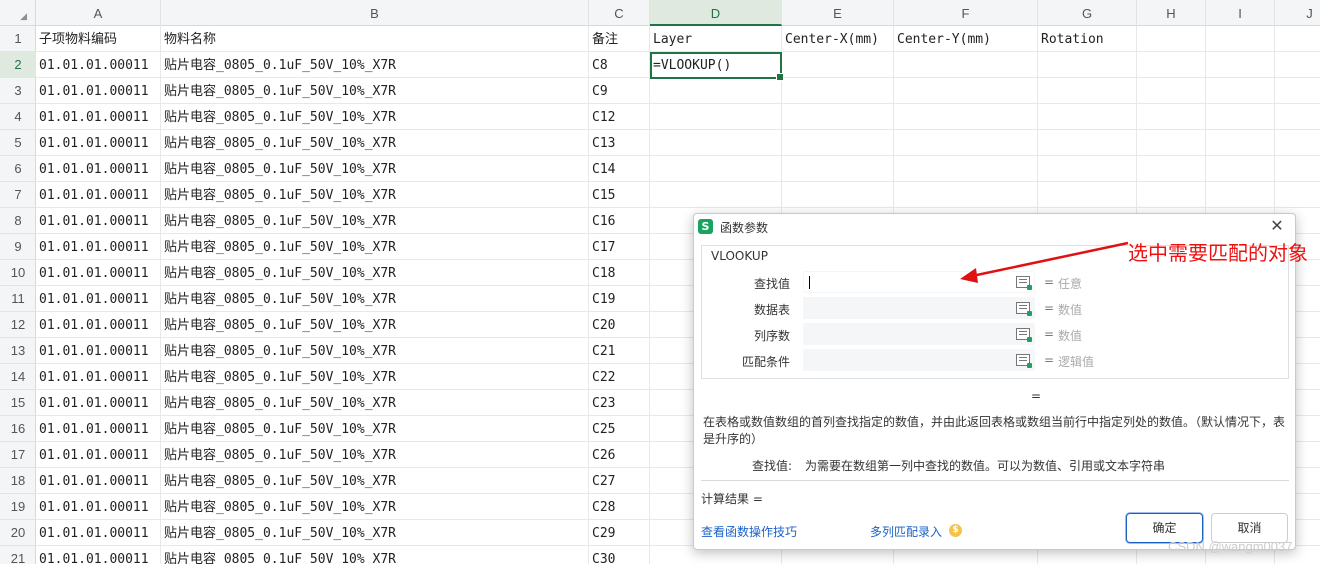 The width and height of the screenshot is (1320, 564). I want to click on cell-d7, so click(716, 195).